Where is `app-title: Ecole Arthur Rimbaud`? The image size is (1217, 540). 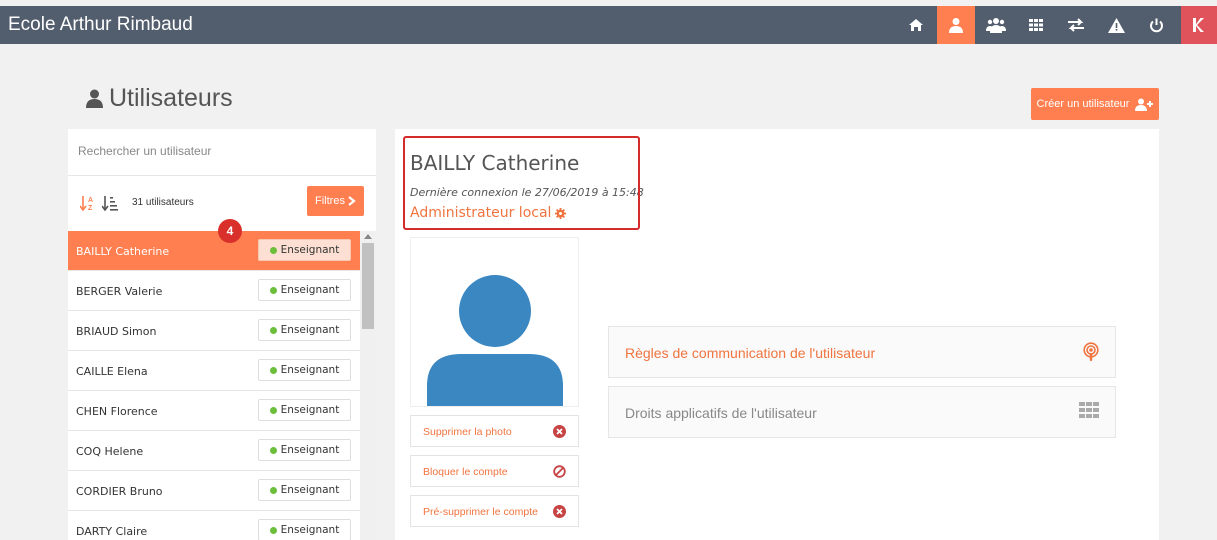 app-title: Ecole Arthur Rimbaud is located at coordinates (100, 24).